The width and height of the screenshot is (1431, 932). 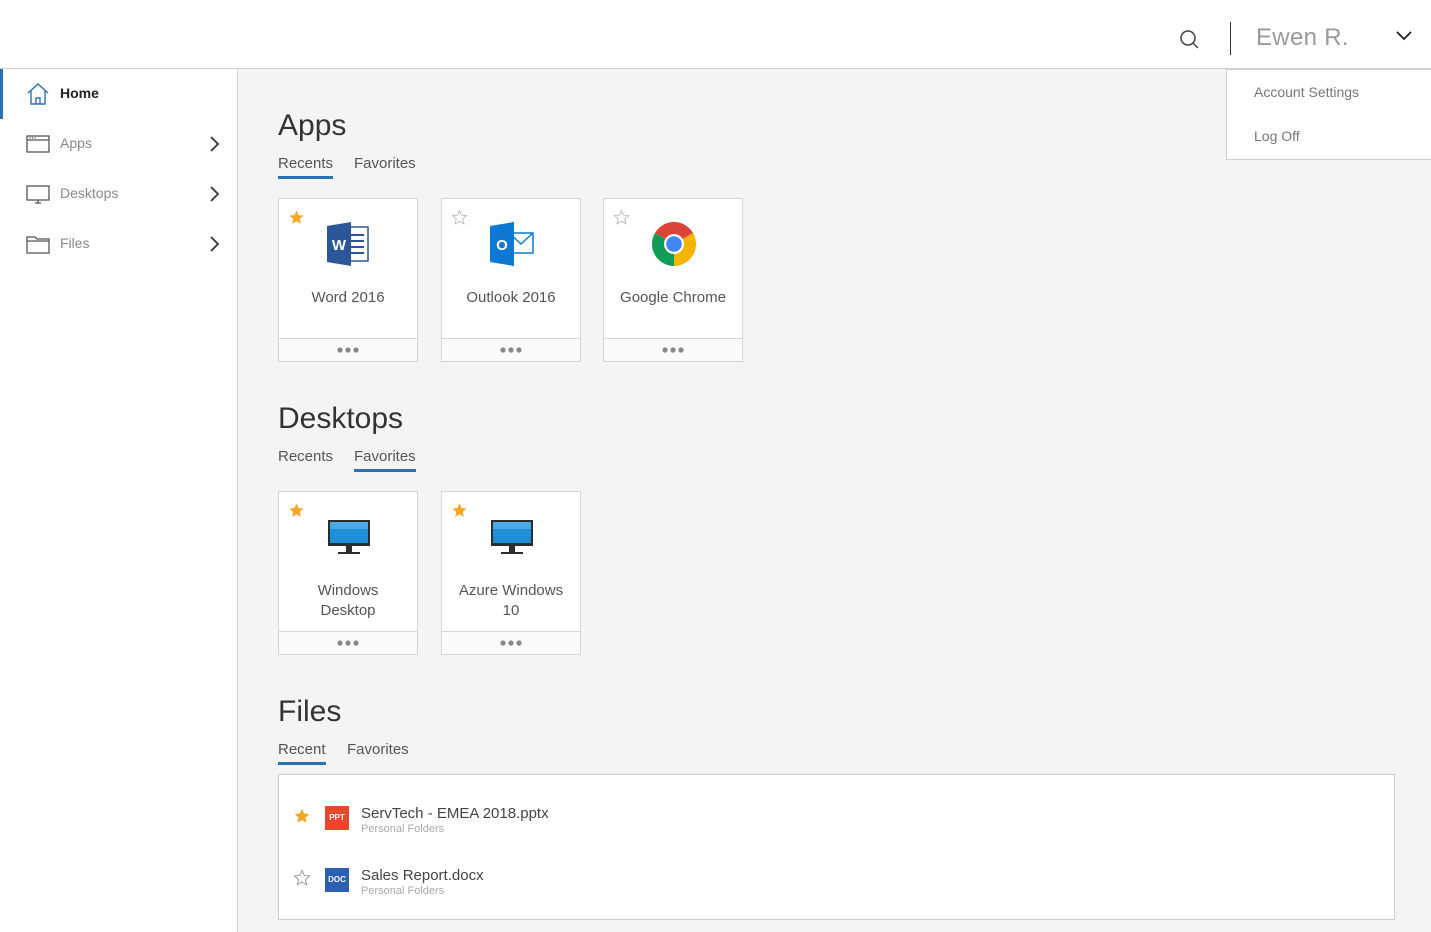 What do you see at coordinates (422, 875) in the screenshot?
I see `file-name: Sales Report.docx` at bounding box center [422, 875].